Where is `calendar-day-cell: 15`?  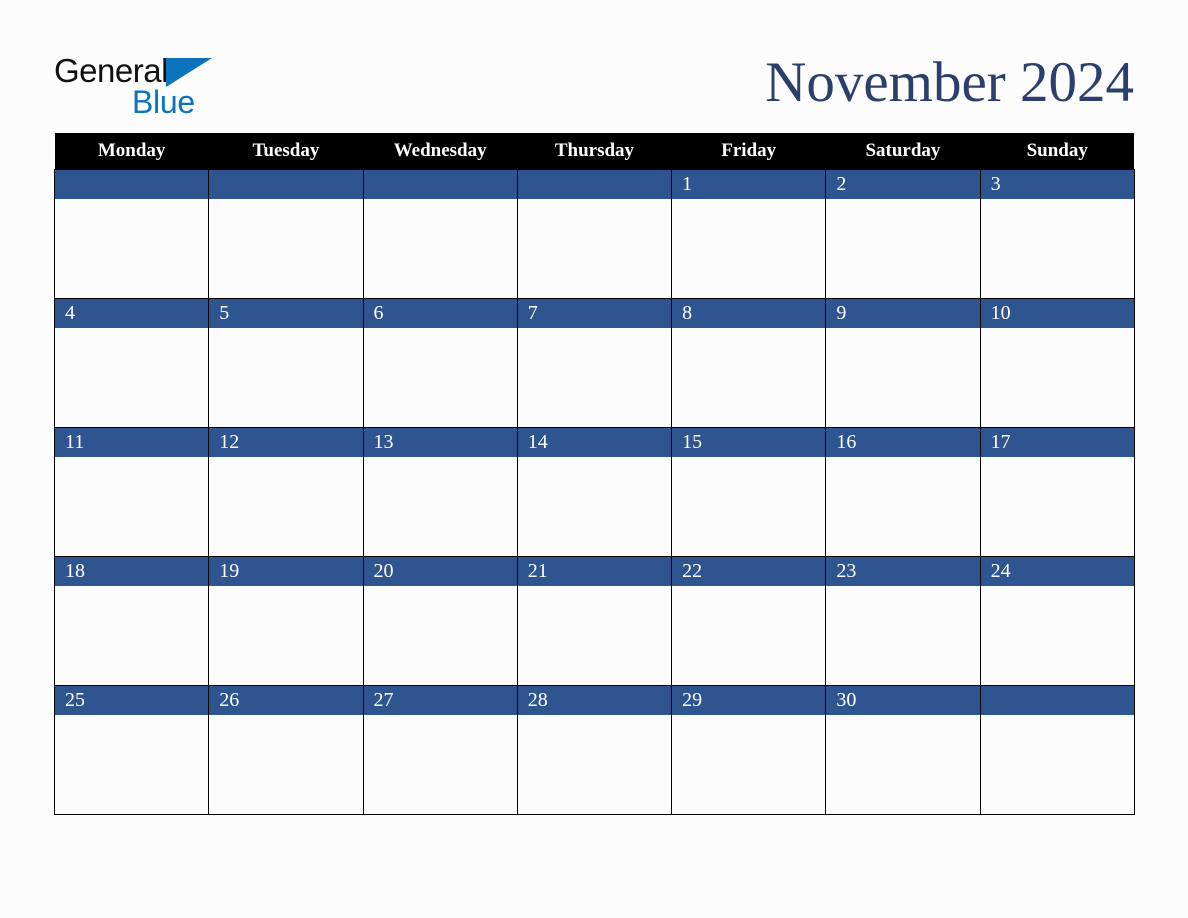 calendar-day-cell: 15 is located at coordinates (749, 492).